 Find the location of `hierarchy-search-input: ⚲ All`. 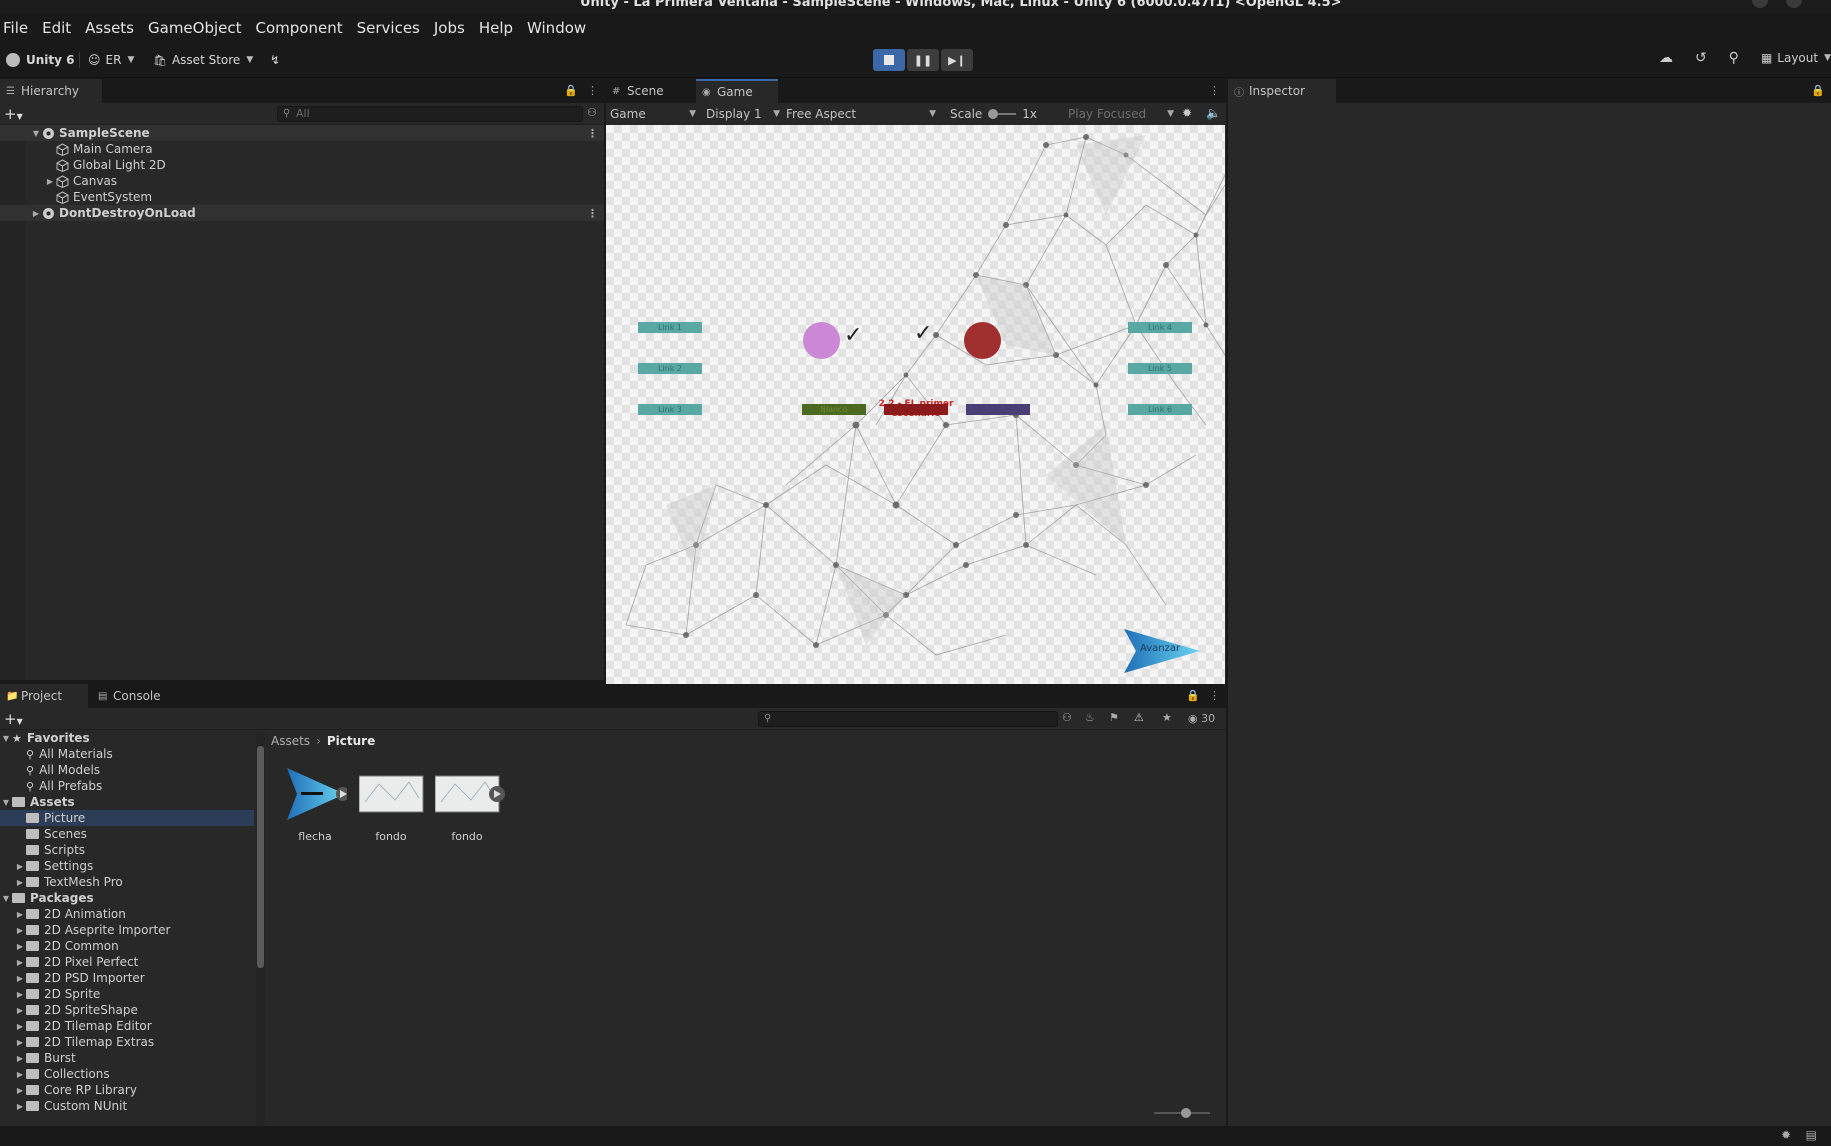

hierarchy-search-input: ⚲ All is located at coordinates (430, 114).